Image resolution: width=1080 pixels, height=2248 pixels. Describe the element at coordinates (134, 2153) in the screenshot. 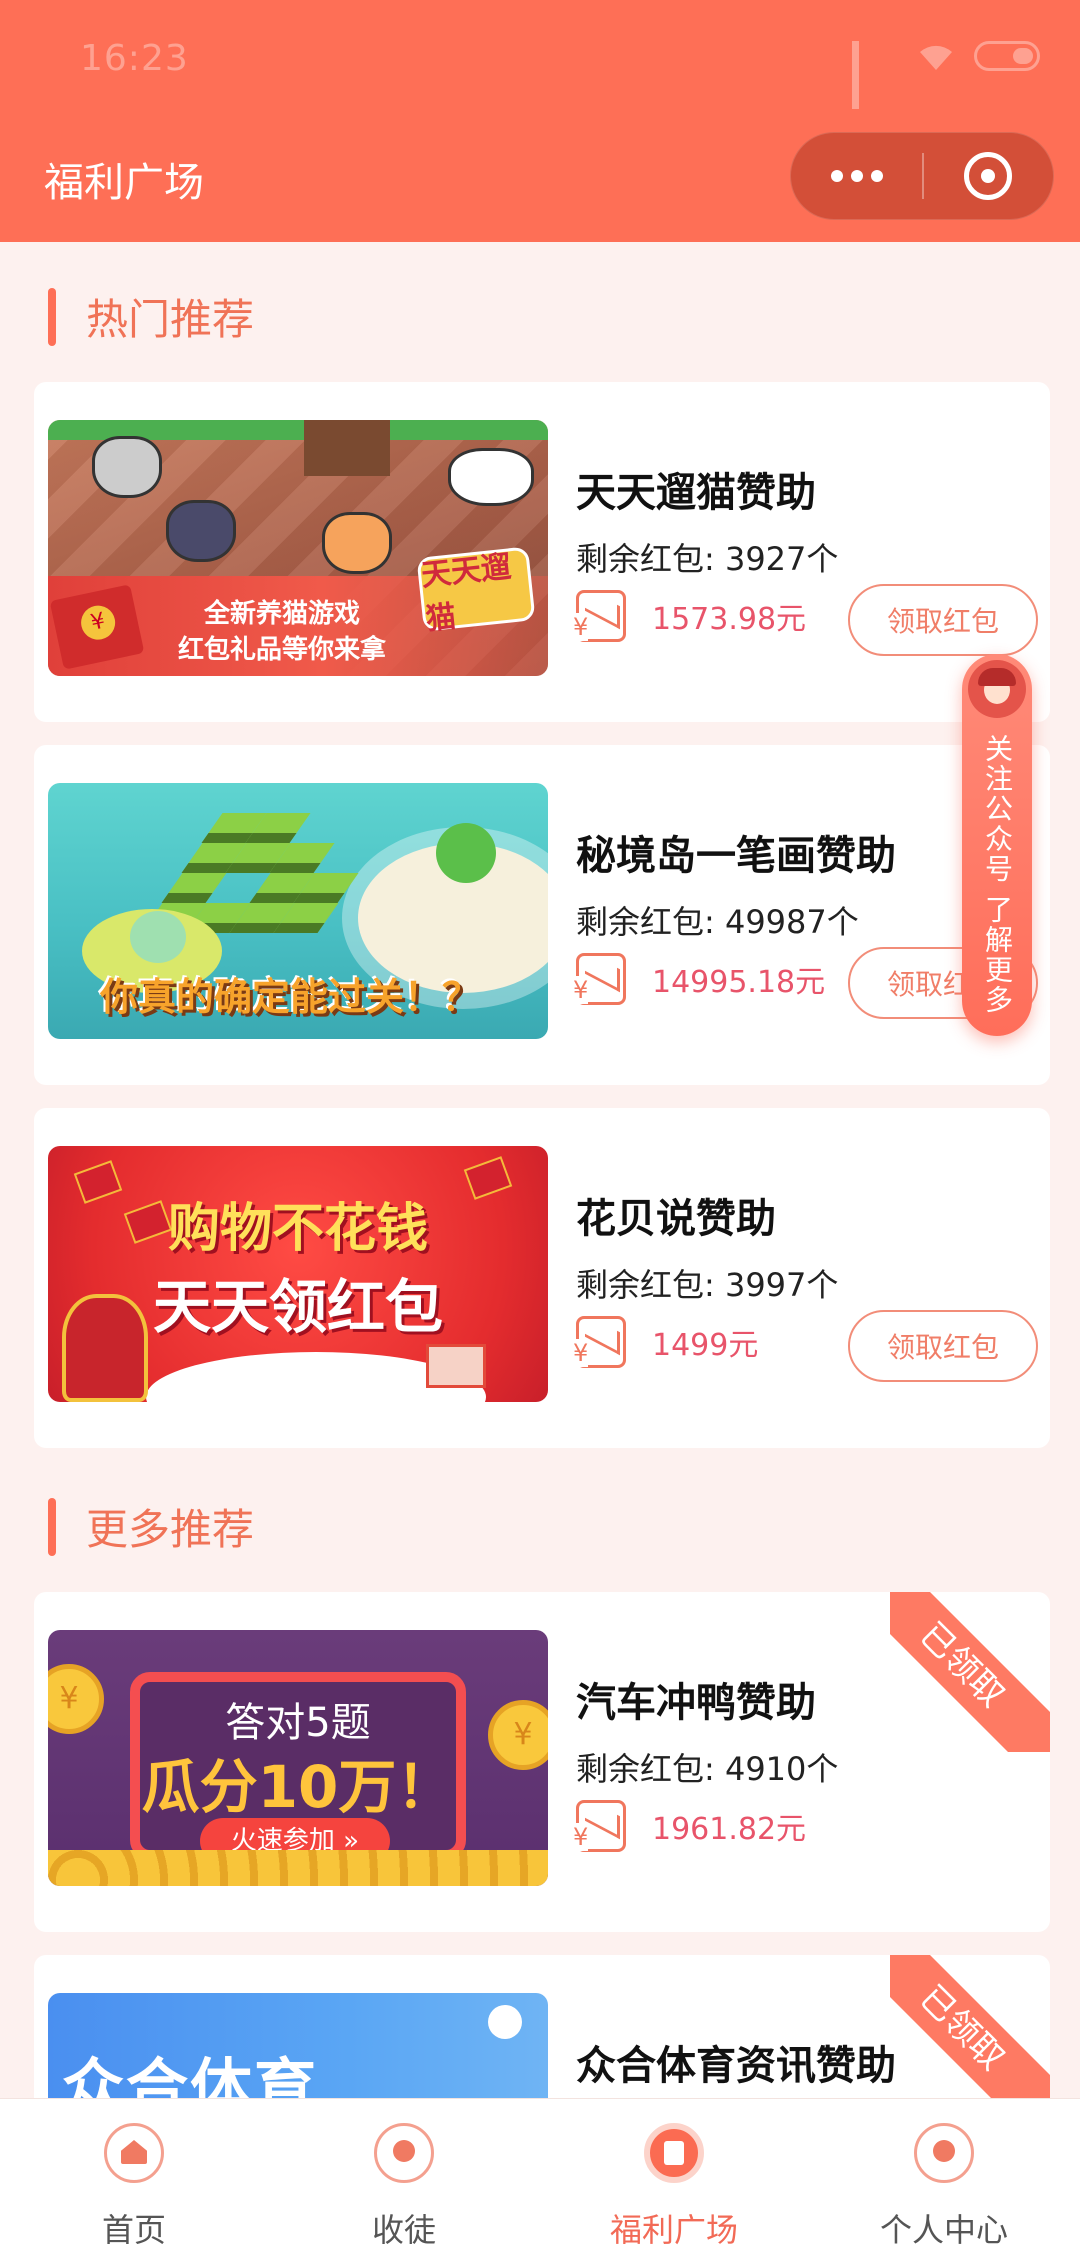

I see `home-icon` at that location.